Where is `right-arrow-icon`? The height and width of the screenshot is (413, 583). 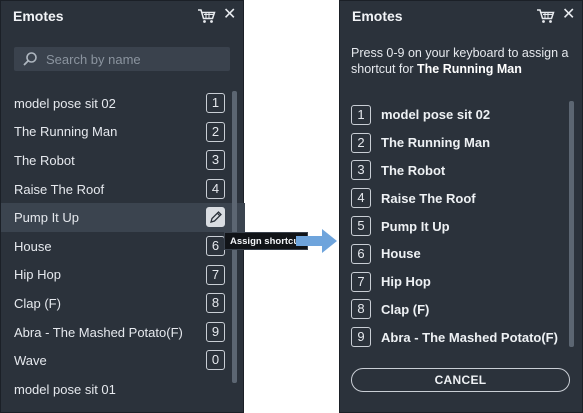 right-arrow-icon is located at coordinates (316, 241).